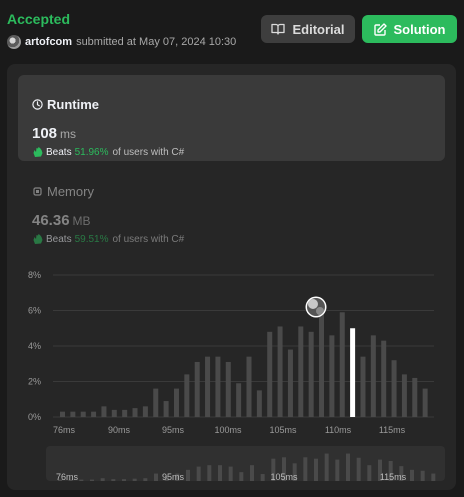 Image resolution: width=464 pixels, height=497 pixels. I want to click on x-tick-label: 105ms, so click(283, 430).